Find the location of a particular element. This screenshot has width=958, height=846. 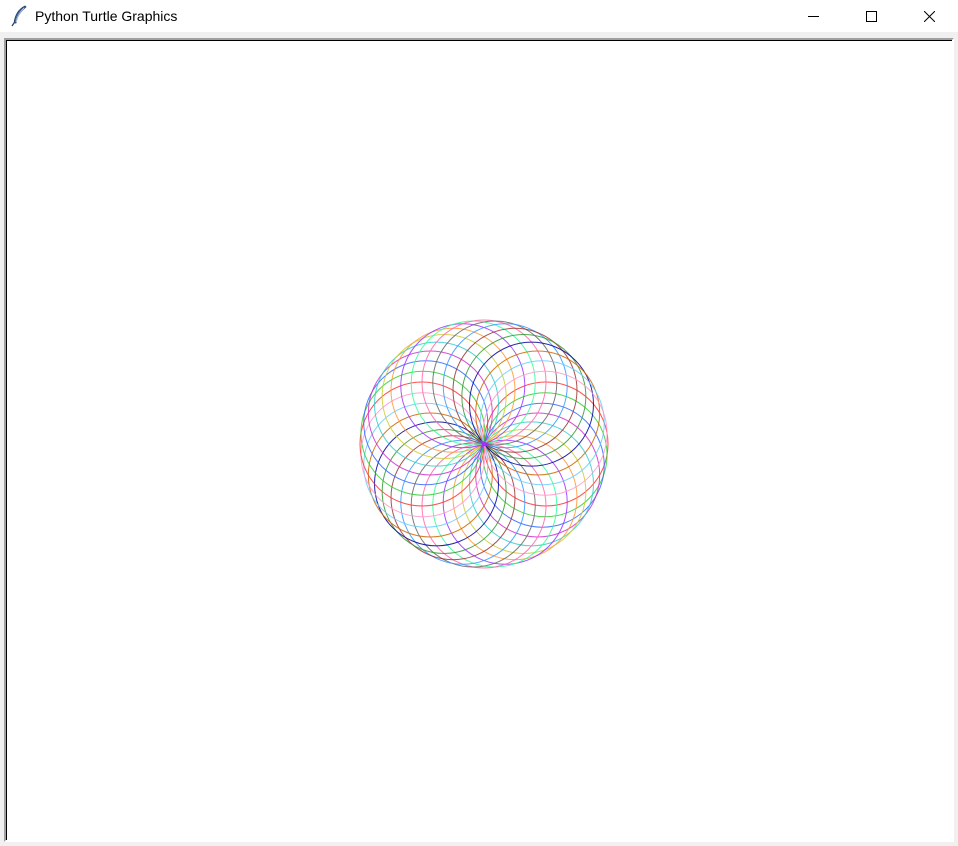

spirograph-drawing is located at coordinates (484, 444).